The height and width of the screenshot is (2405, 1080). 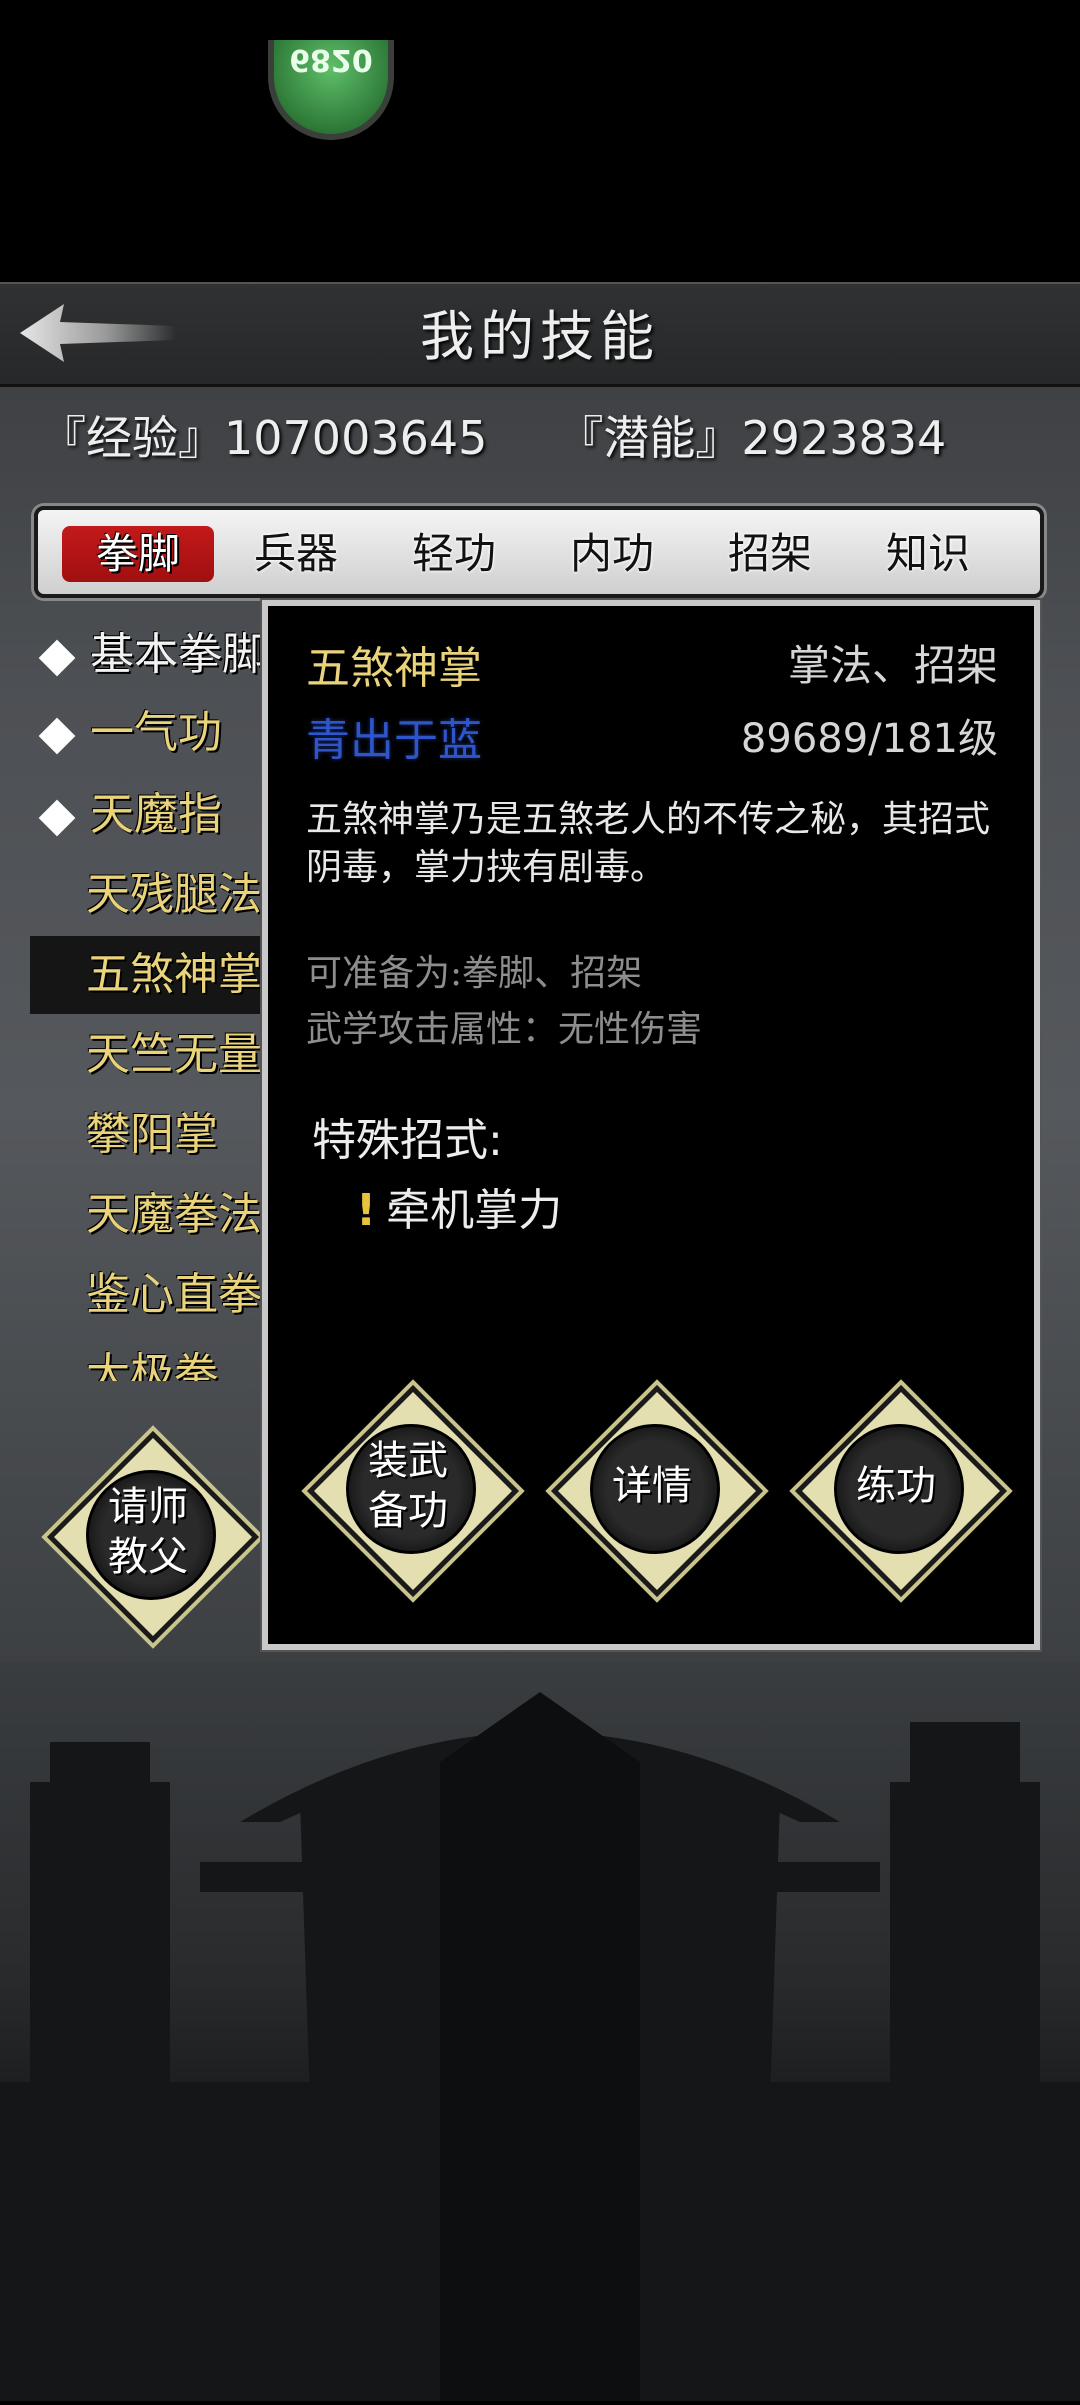 What do you see at coordinates (160, 1055) in the screenshot?
I see `list-item: 天竺无量` at bounding box center [160, 1055].